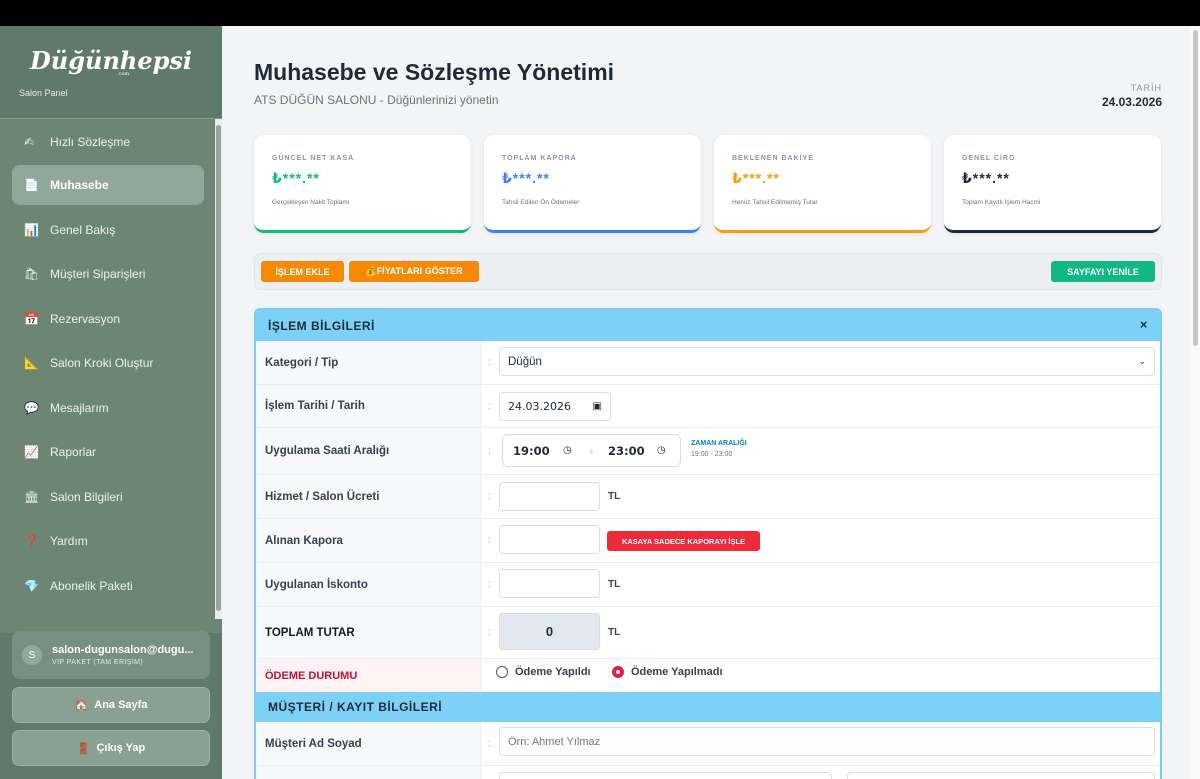 This screenshot has width=1200, height=779. I want to click on card-description: Gerçekleşen Nakit Toplamı, so click(311, 202).